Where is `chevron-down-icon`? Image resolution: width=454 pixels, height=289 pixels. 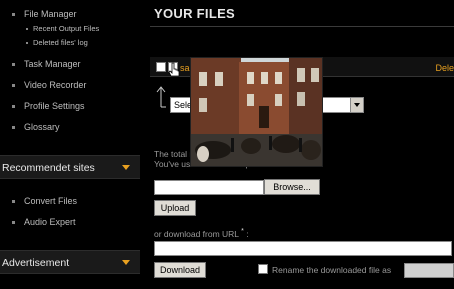 chevron-down-icon is located at coordinates (356, 105).